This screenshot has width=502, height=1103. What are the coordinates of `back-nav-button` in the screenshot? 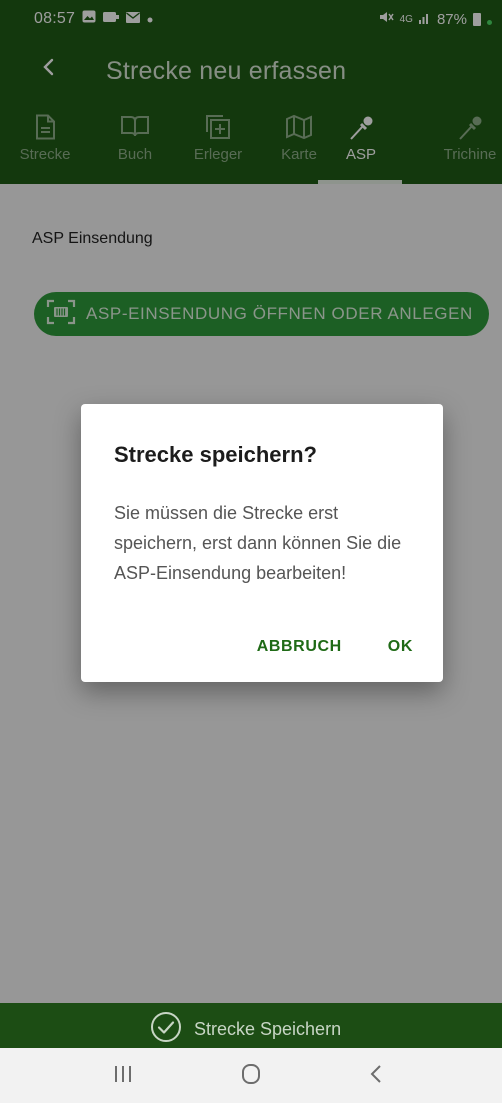 It's located at (377, 1076).